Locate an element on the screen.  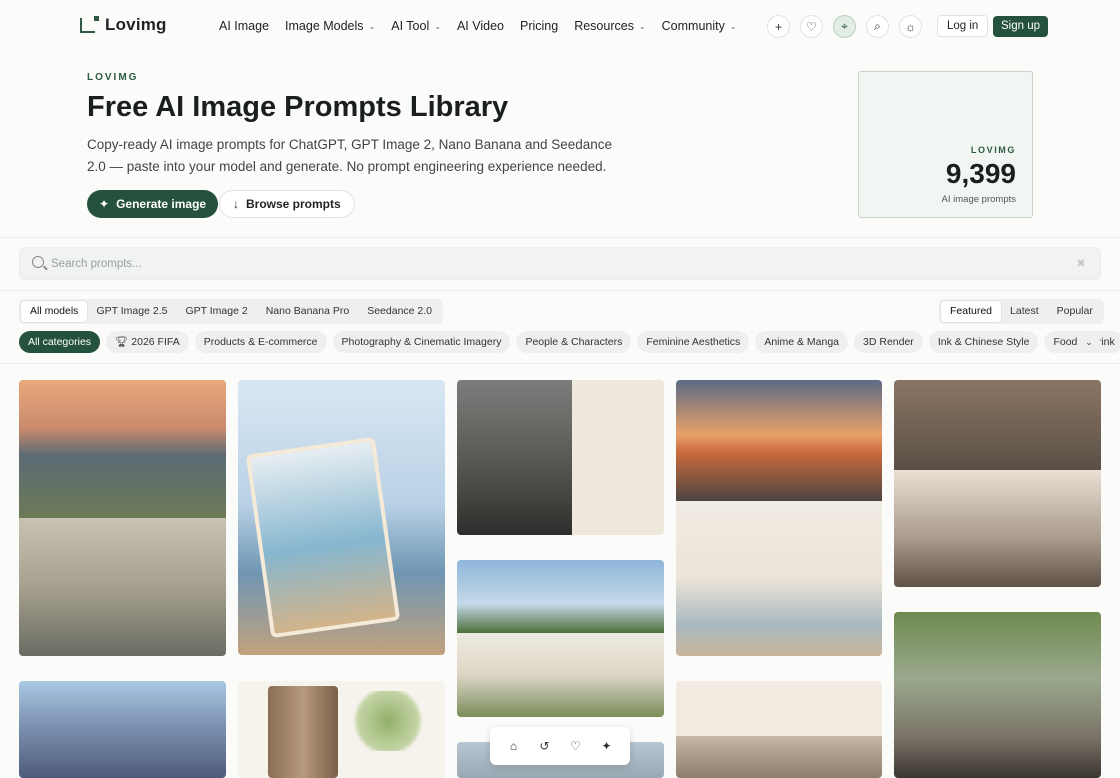
stat-card: LOVIMG 9,399 AI image prompts is located at coordinates (945, 144).